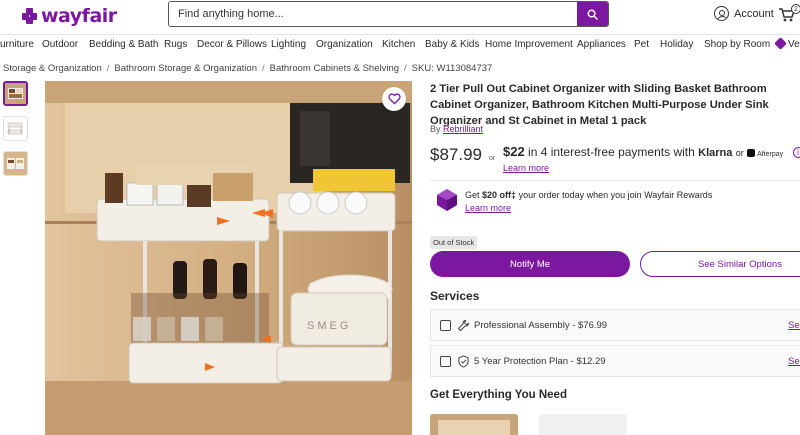  What do you see at coordinates (641, 44) in the screenshot?
I see `nav-item-pet: Pet` at bounding box center [641, 44].